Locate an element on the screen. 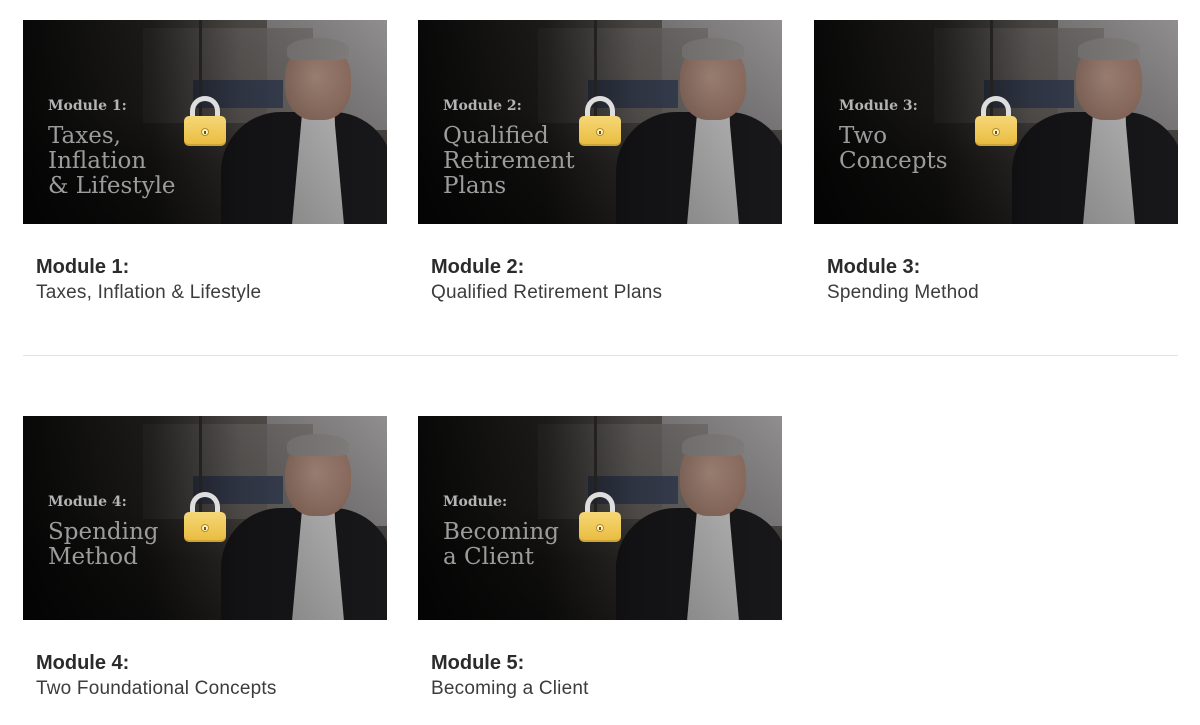  module-thumbnail-2: Module 2: Qualified Retirement Plans is located at coordinates (600, 122).